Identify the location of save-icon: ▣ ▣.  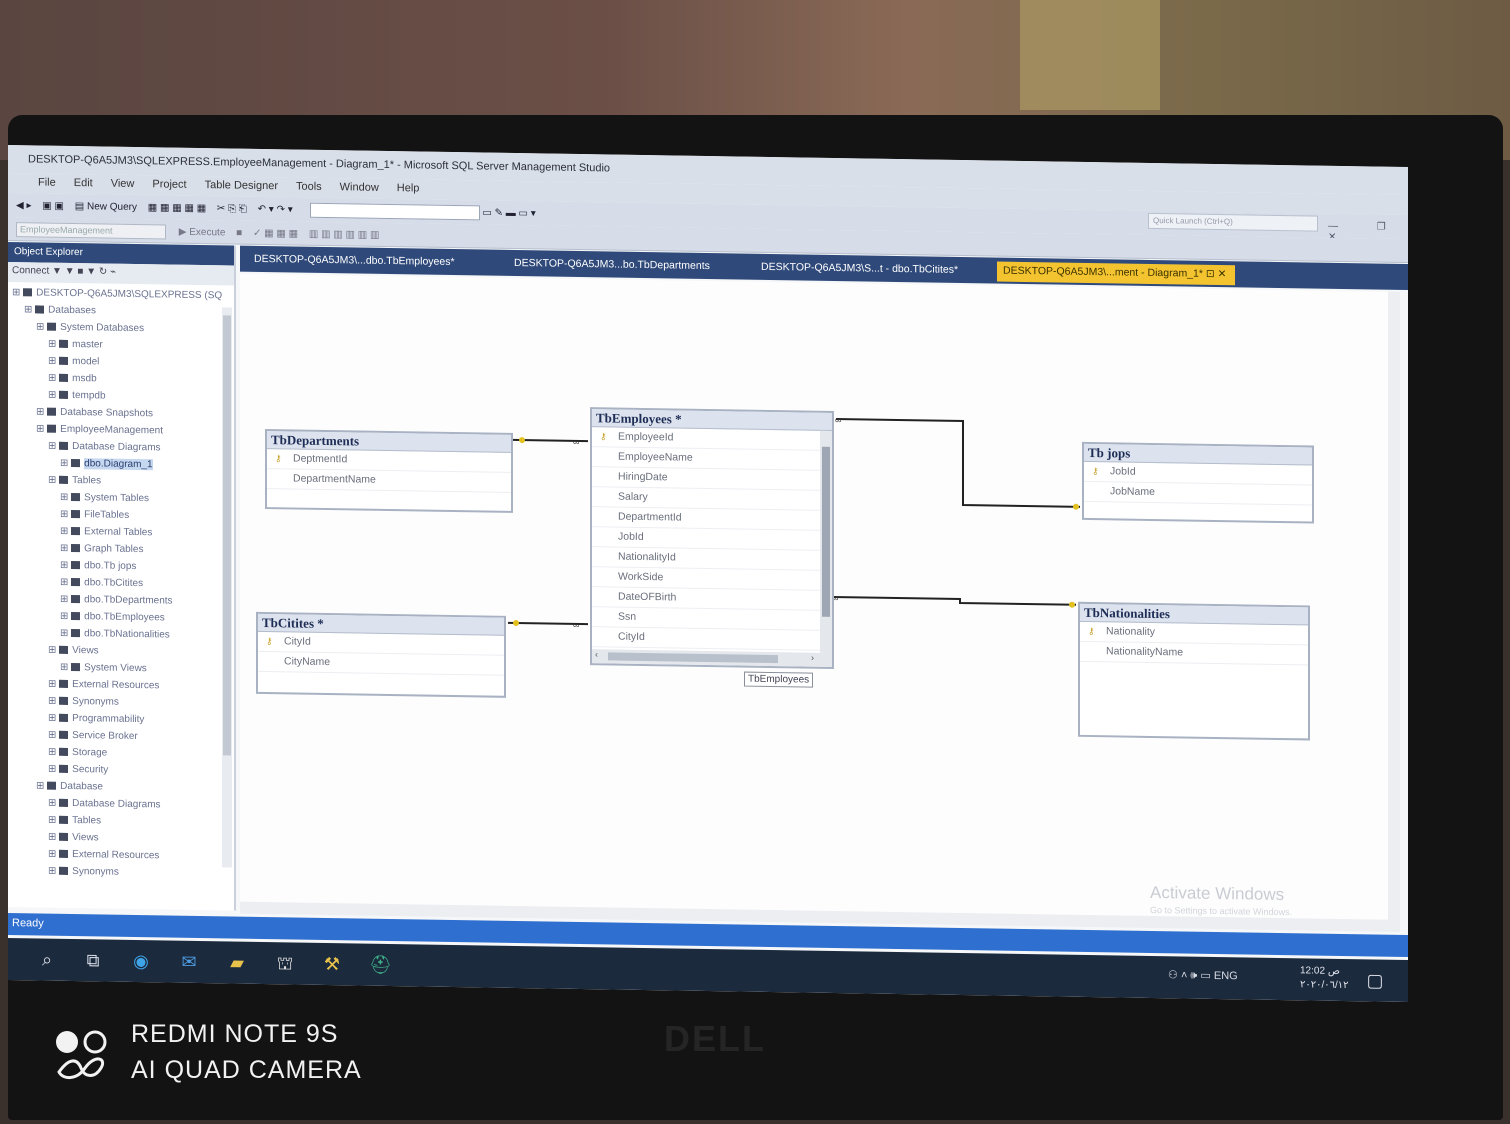
(53, 206).